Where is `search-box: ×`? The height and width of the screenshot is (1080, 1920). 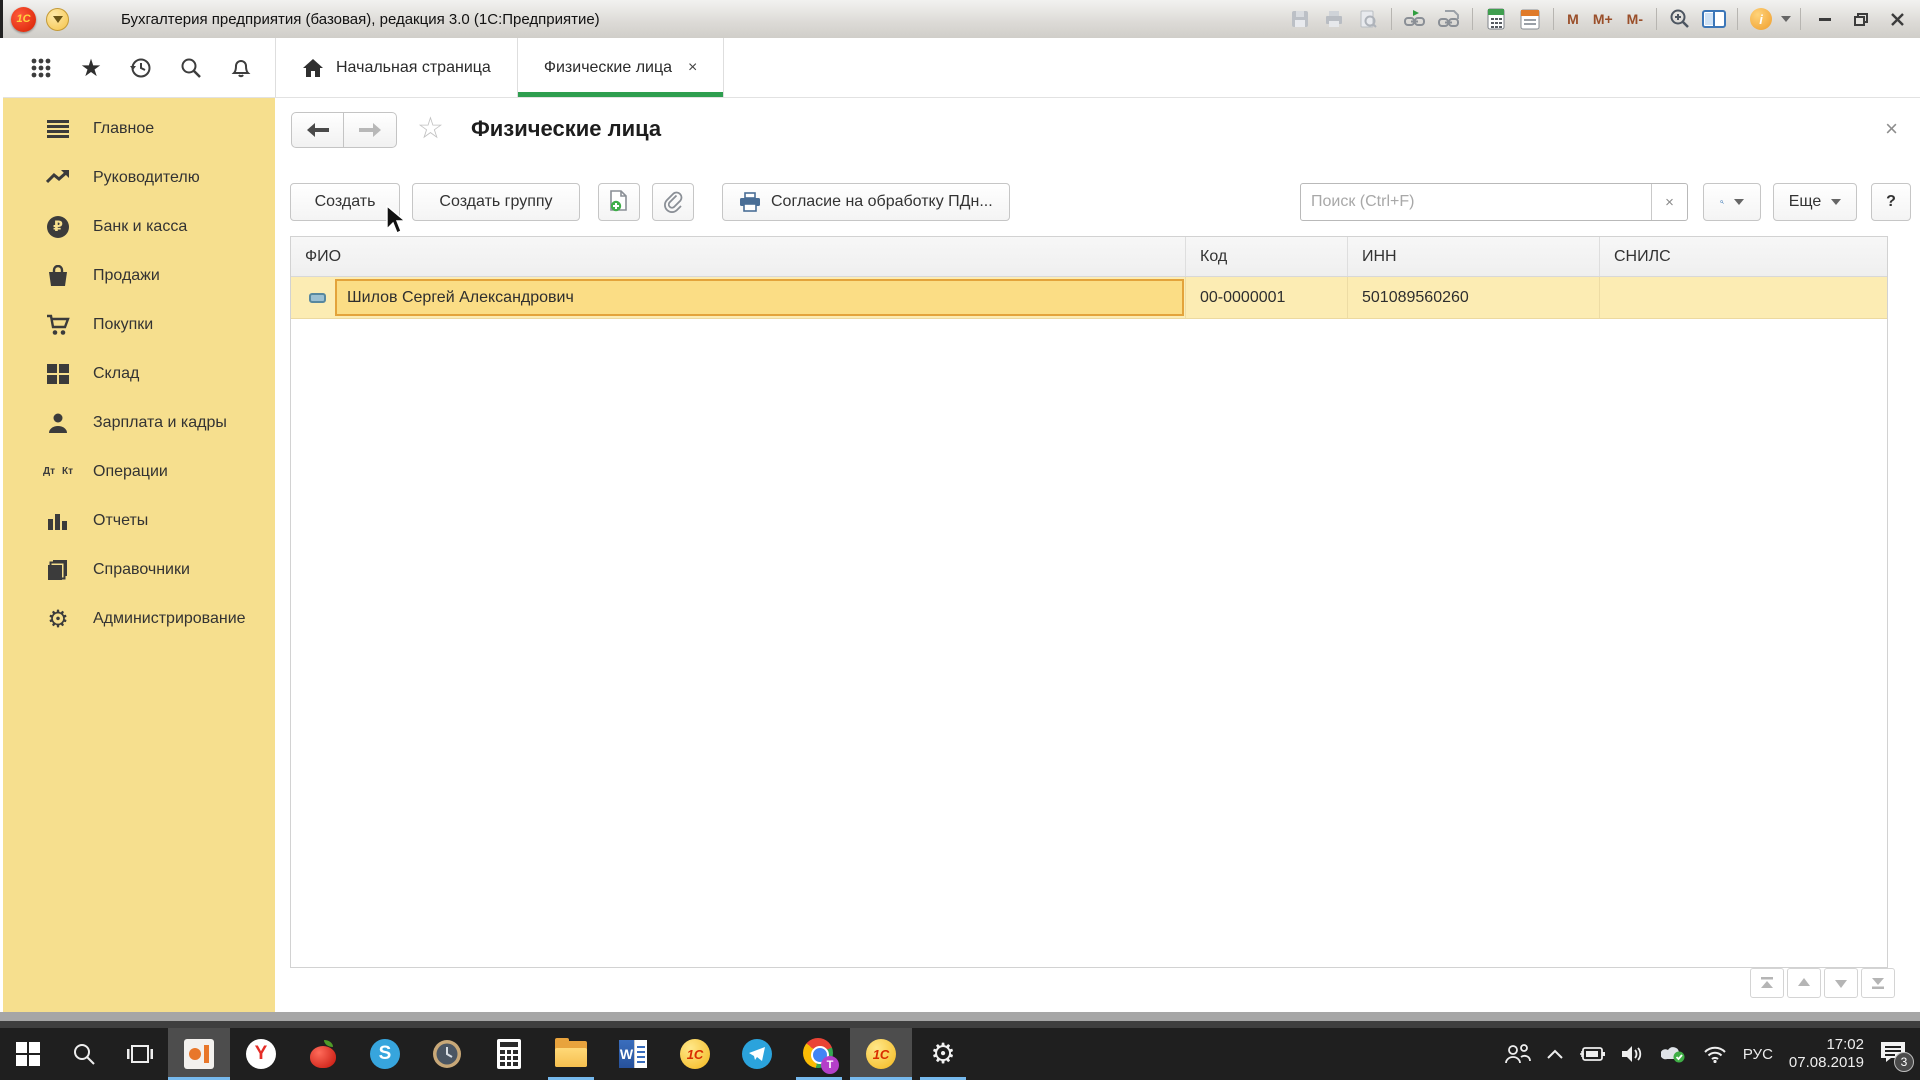 search-box: × is located at coordinates (1494, 202).